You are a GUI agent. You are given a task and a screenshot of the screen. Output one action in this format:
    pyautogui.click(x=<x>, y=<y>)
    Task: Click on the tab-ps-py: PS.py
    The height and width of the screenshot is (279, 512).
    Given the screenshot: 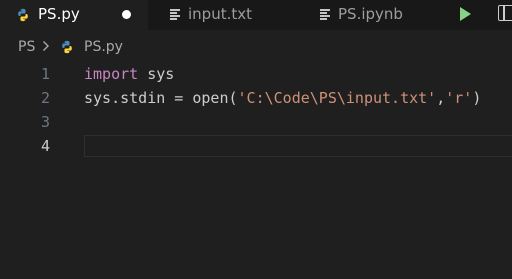 What is the action you would take?
    pyautogui.click(x=74, y=15)
    